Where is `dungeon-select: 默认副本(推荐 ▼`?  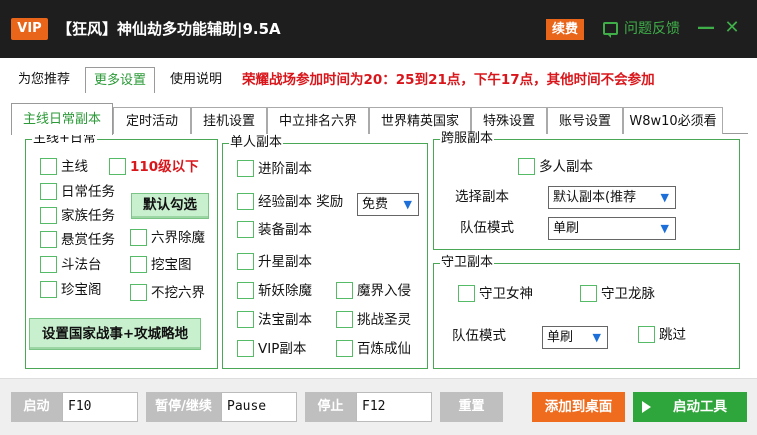
dungeon-select: 默认副本(推荐 ▼ is located at coordinates (612, 197).